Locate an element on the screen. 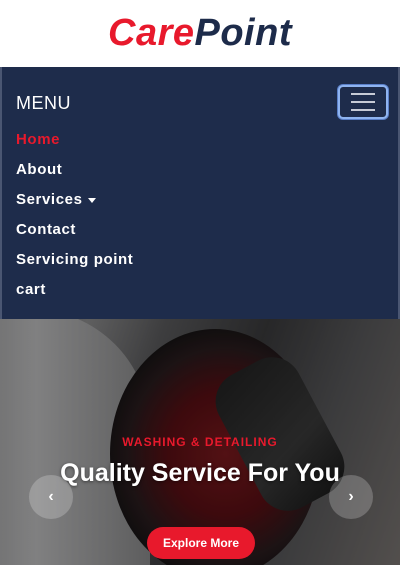 Image resolution: width=400 pixels, height=565 pixels. nav-item-home: Home is located at coordinates (74, 140).